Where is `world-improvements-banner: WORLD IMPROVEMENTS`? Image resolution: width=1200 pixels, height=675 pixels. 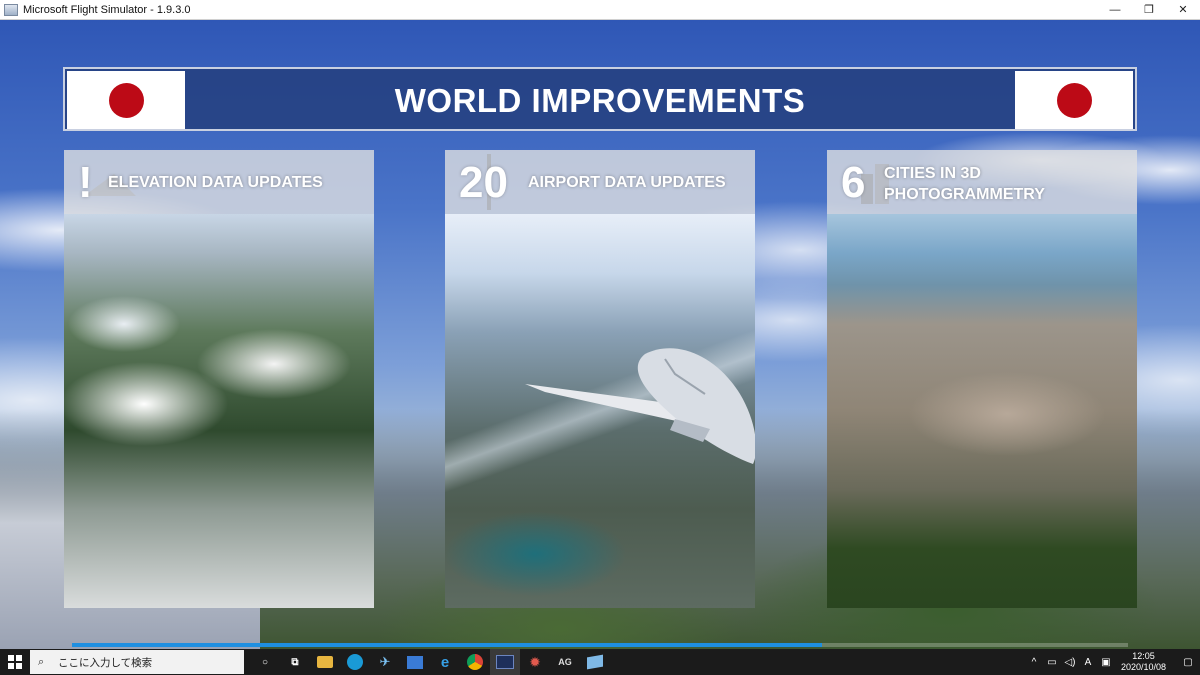 world-improvements-banner: WORLD IMPROVEMENTS is located at coordinates (600, 99).